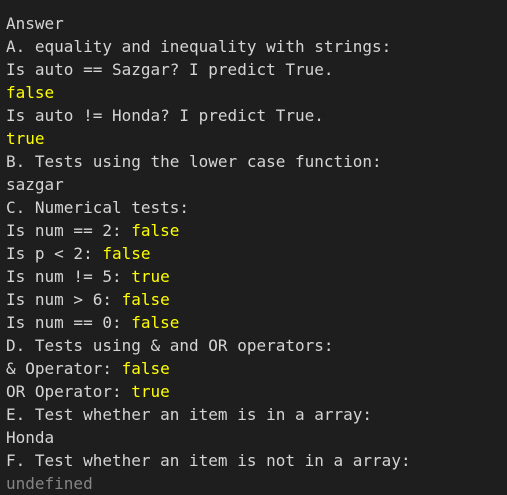 The height and width of the screenshot is (495, 507). I want to click on console-line: A. equality and inequality with strings:, so click(256, 46).